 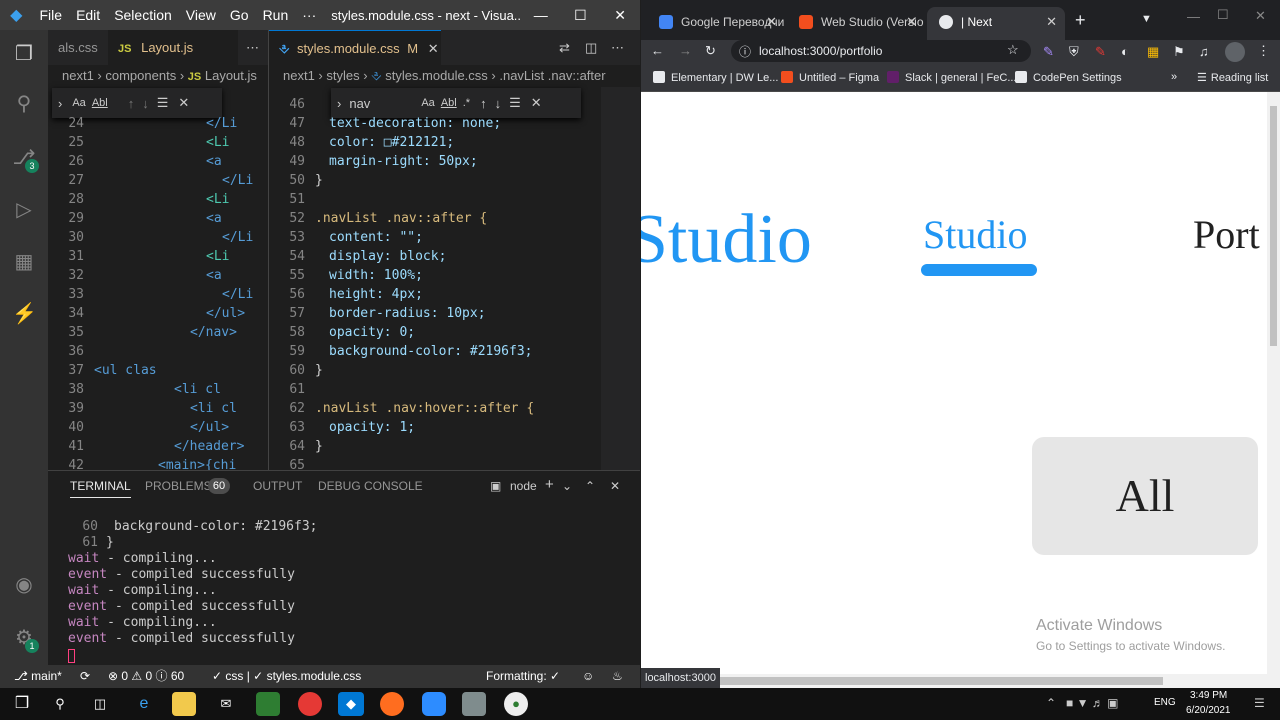 What do you see at coordinates (996, 23) in the screenshot?
I see `tab-next: | Next ✕` at bounding box center [996, 23].